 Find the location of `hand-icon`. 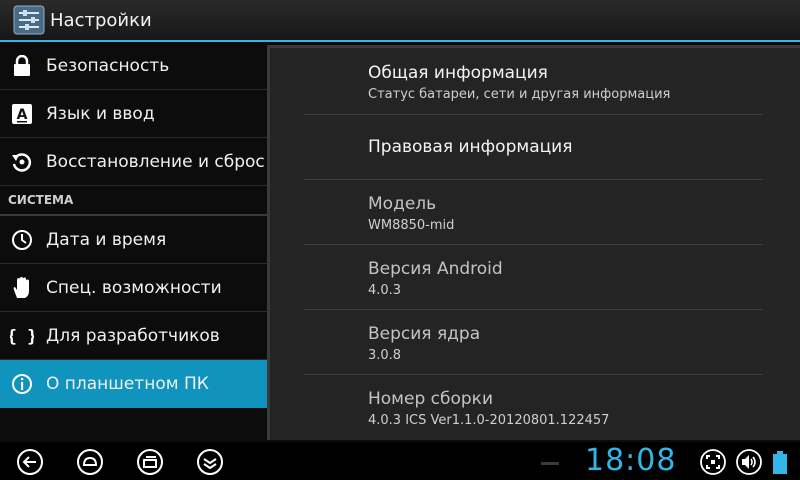

hand-icon is located at coordinates (22, 288).